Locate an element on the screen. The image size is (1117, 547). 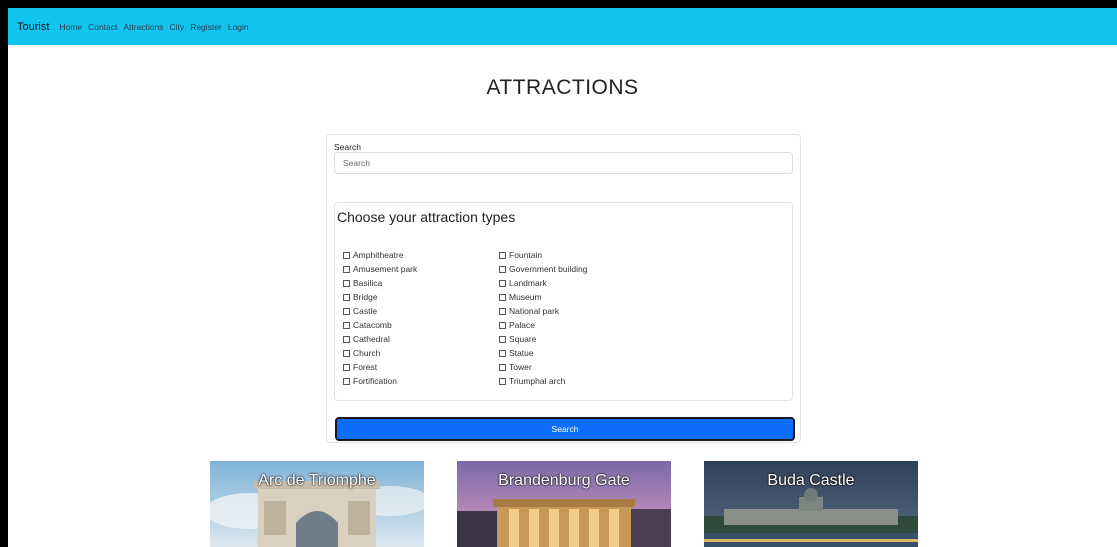
checkbox-cathedral: Cathedral is located at coordinates (380, 339).